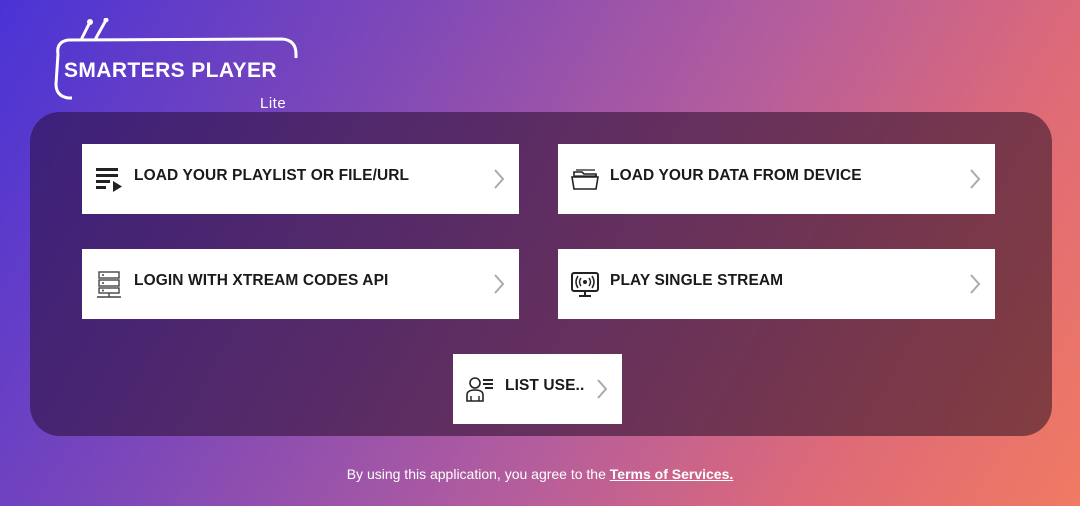  What do you see at coordinates (272, 175) in the screenshot?
I see `load-playlist-label: LOAD YOUR PLAYLIST OR FILE/URL` at bounding box center [272, 175].